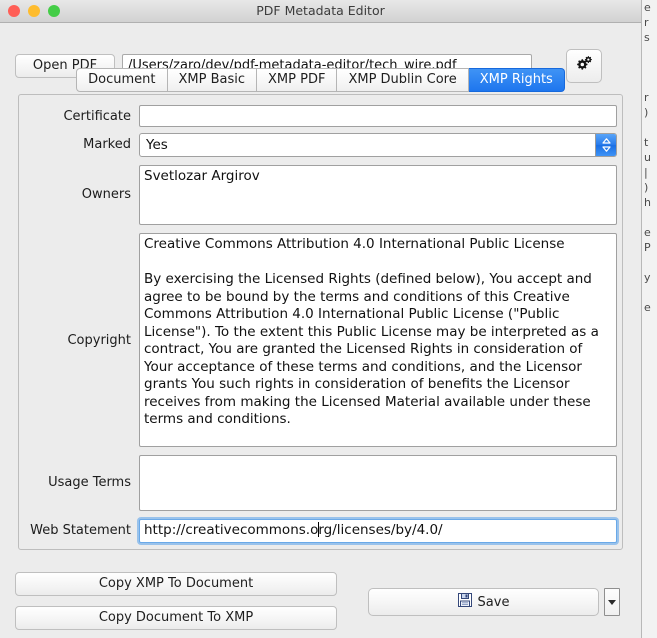  Describe the element at coordinates (176, 584) in the screenshot. I see `copy-xmp-to-document-button: Copy XMP To Document` at that location.